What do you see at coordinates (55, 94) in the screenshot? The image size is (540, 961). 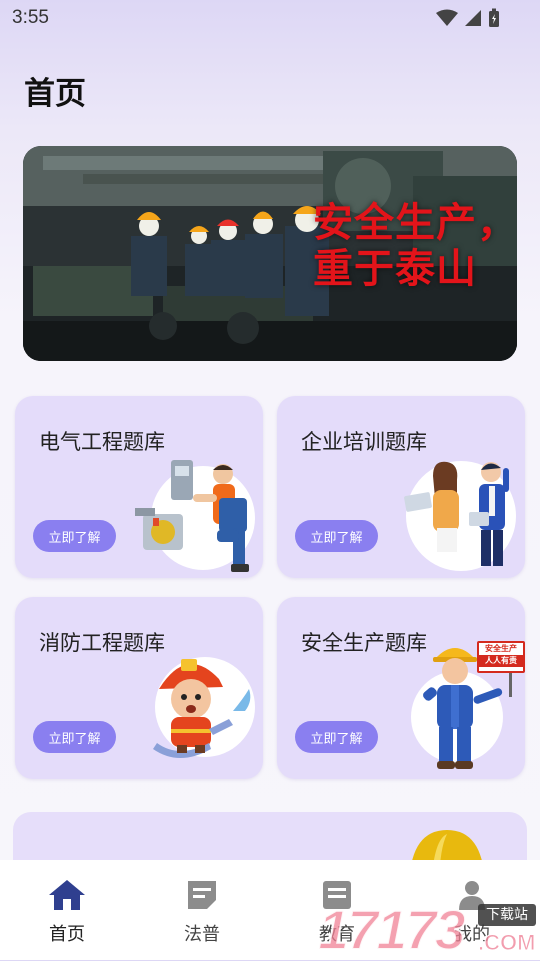 I see `page-title: 首页` at bounding box center [55, 94].